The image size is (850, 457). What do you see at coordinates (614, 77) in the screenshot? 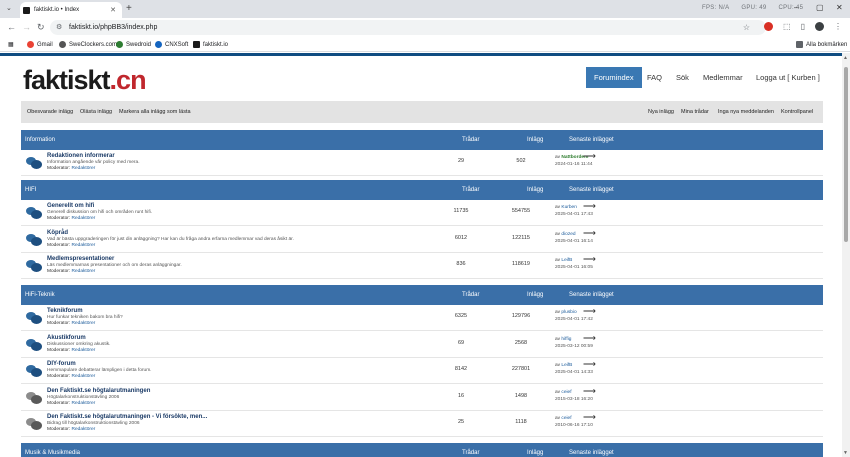
I see `nav-forumindex: Forumindex` at bounding box center [614, 77].